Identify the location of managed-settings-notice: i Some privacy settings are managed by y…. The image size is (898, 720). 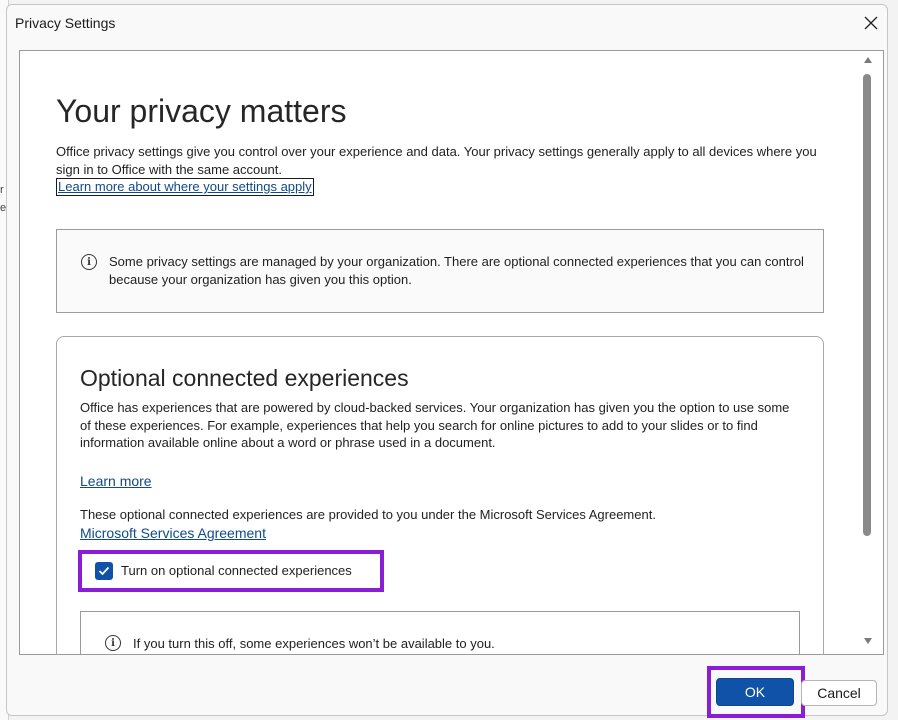
(440, 271).